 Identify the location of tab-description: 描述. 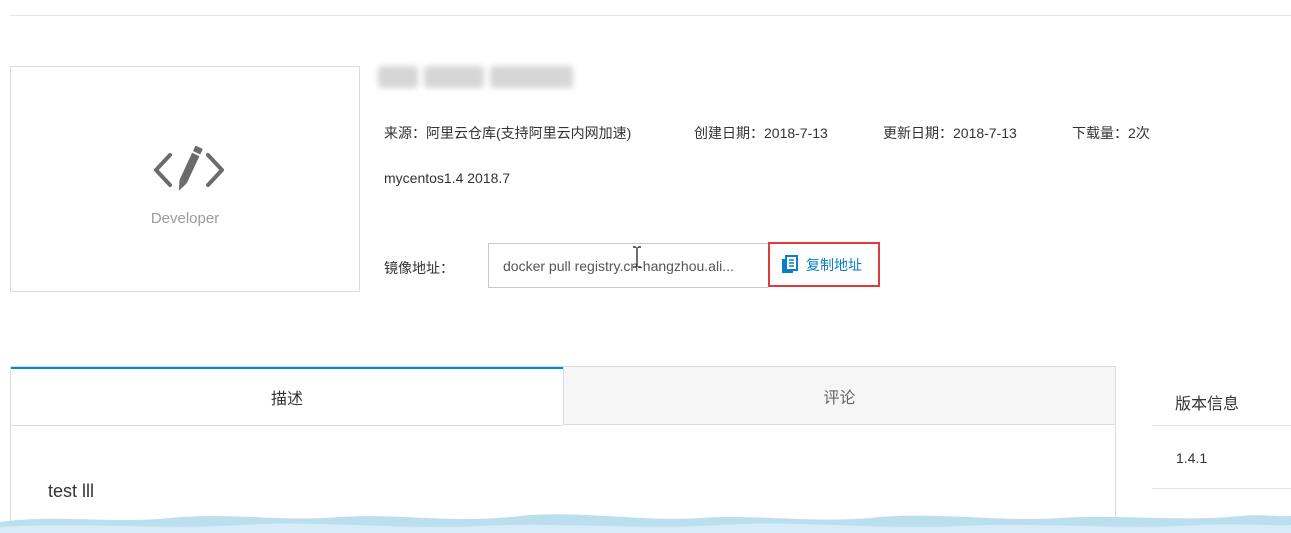
(287, 396).